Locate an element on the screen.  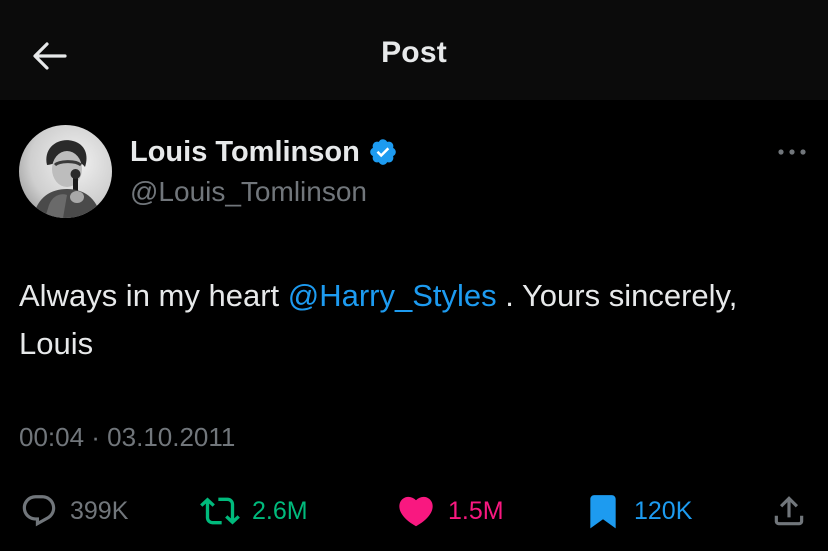
tweet-text-start: Always in my heart is located at coordinates (153, 295).